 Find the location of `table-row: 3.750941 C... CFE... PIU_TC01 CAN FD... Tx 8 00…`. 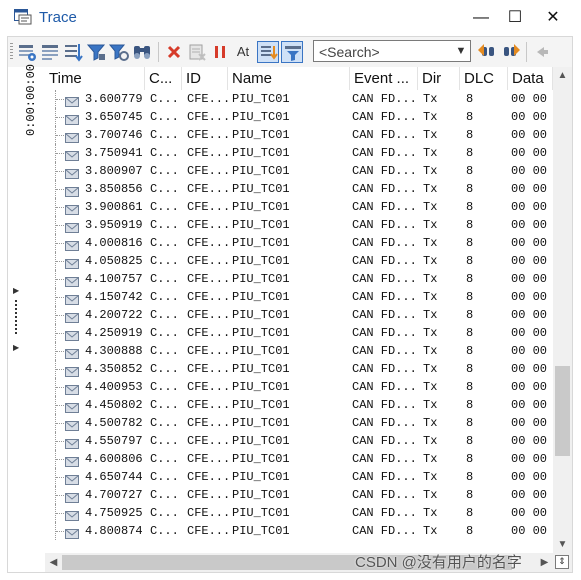

table-row: 3.750941 C... CFE... PIU_TC01 CAN FD... Tx 8 00… is located at coordinates (299, 153).